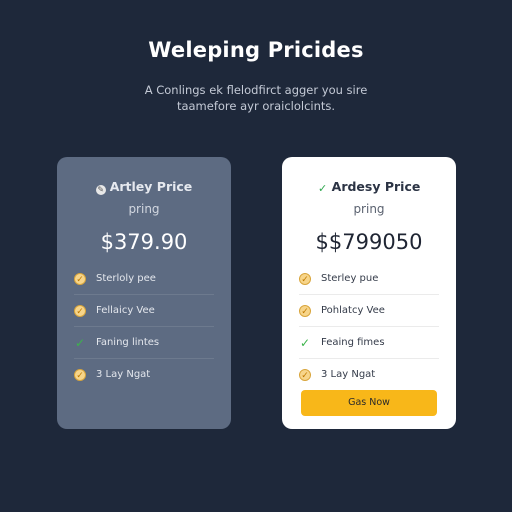 The height and width of the screenshot is (512, 512). I want to click on feature-item: ✓ Faning lintes, so click(144, 343).